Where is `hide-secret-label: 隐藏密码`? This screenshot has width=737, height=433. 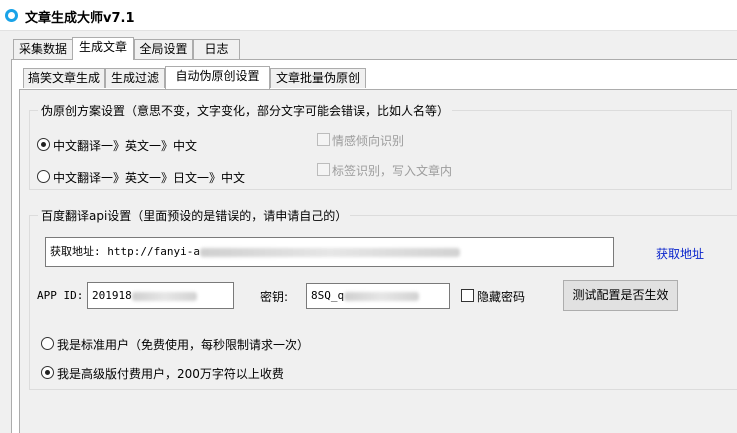 hide-secret-label: 隐藏密码 is located at coordinates (501, 296).